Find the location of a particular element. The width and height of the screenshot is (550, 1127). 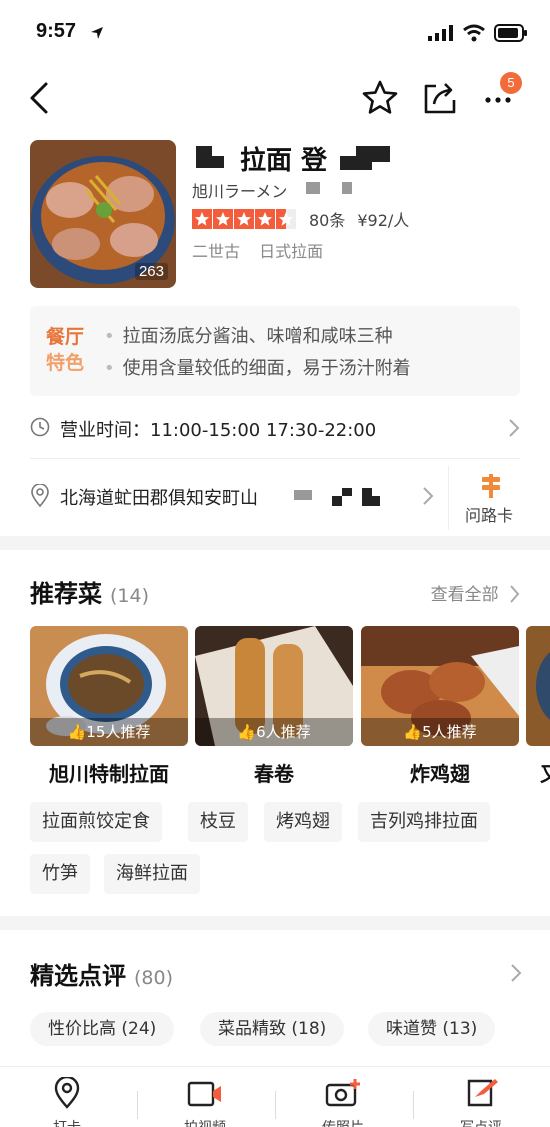

shop-name: 拉面 登 is located at coordinates (284, 161).